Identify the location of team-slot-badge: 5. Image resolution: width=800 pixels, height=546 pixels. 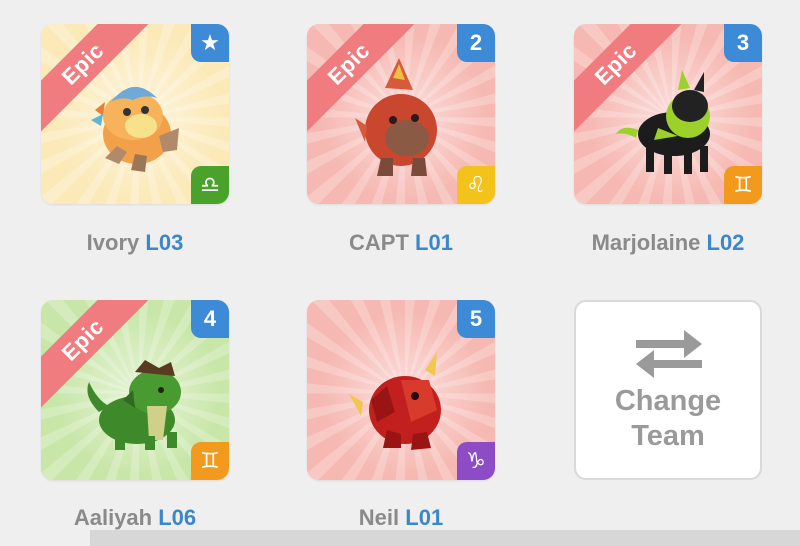
(476, 319).